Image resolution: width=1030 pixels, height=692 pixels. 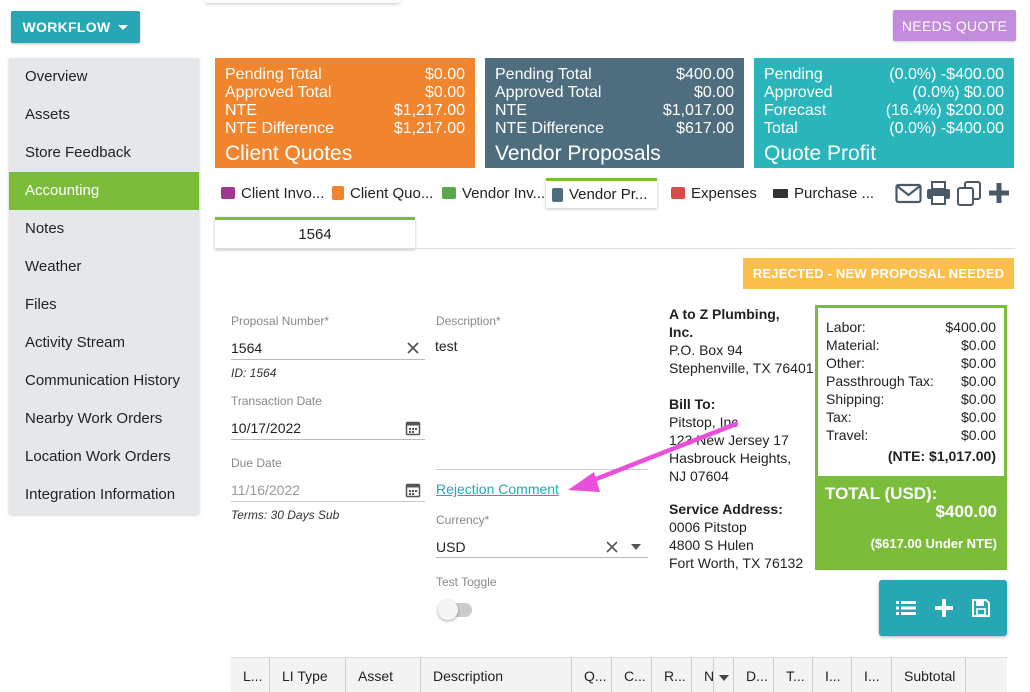 What do you see at coordinates (548, 92) in the screenshot?
I see `card-label: Approved Total` at bounding box center [548, 92].